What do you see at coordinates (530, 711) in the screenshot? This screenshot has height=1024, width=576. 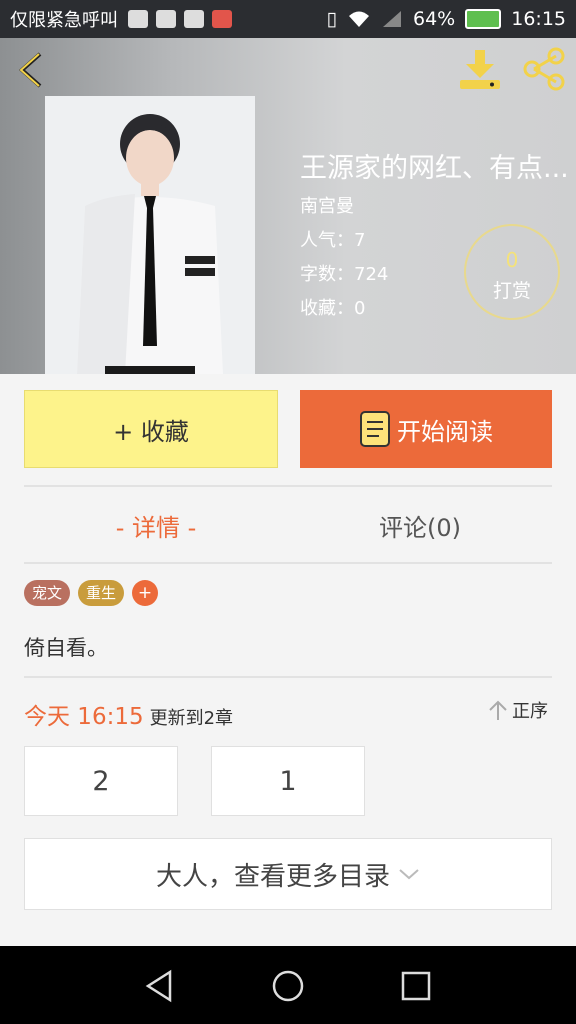 I see `sort-label: 正序` at bounding box center [530, 711].